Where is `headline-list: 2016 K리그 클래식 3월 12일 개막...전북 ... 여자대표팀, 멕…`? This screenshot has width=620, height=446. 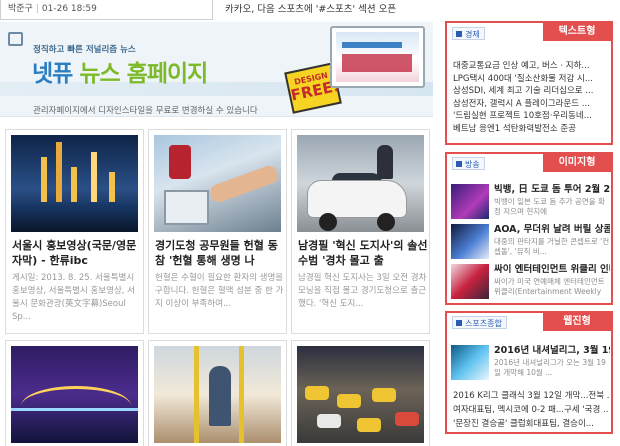 headline-list: 2016 K리그 클래식 3월 12일 개막...전북 ... 여자대표팀, 멕… is located at coordinates (531, 410).